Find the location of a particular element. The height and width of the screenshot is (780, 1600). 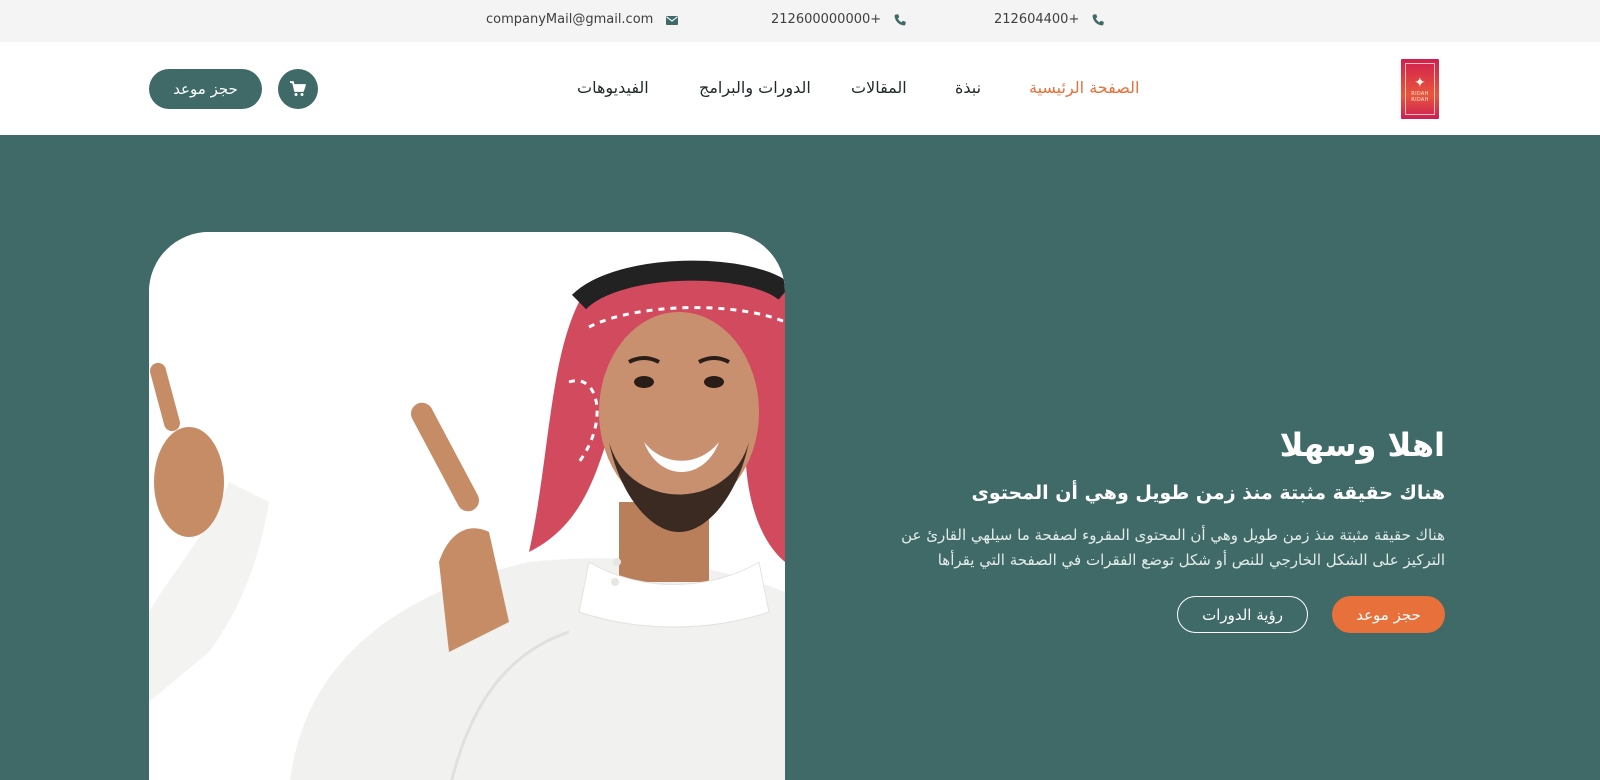

envelope-icon is located at coordinates (672, 20).